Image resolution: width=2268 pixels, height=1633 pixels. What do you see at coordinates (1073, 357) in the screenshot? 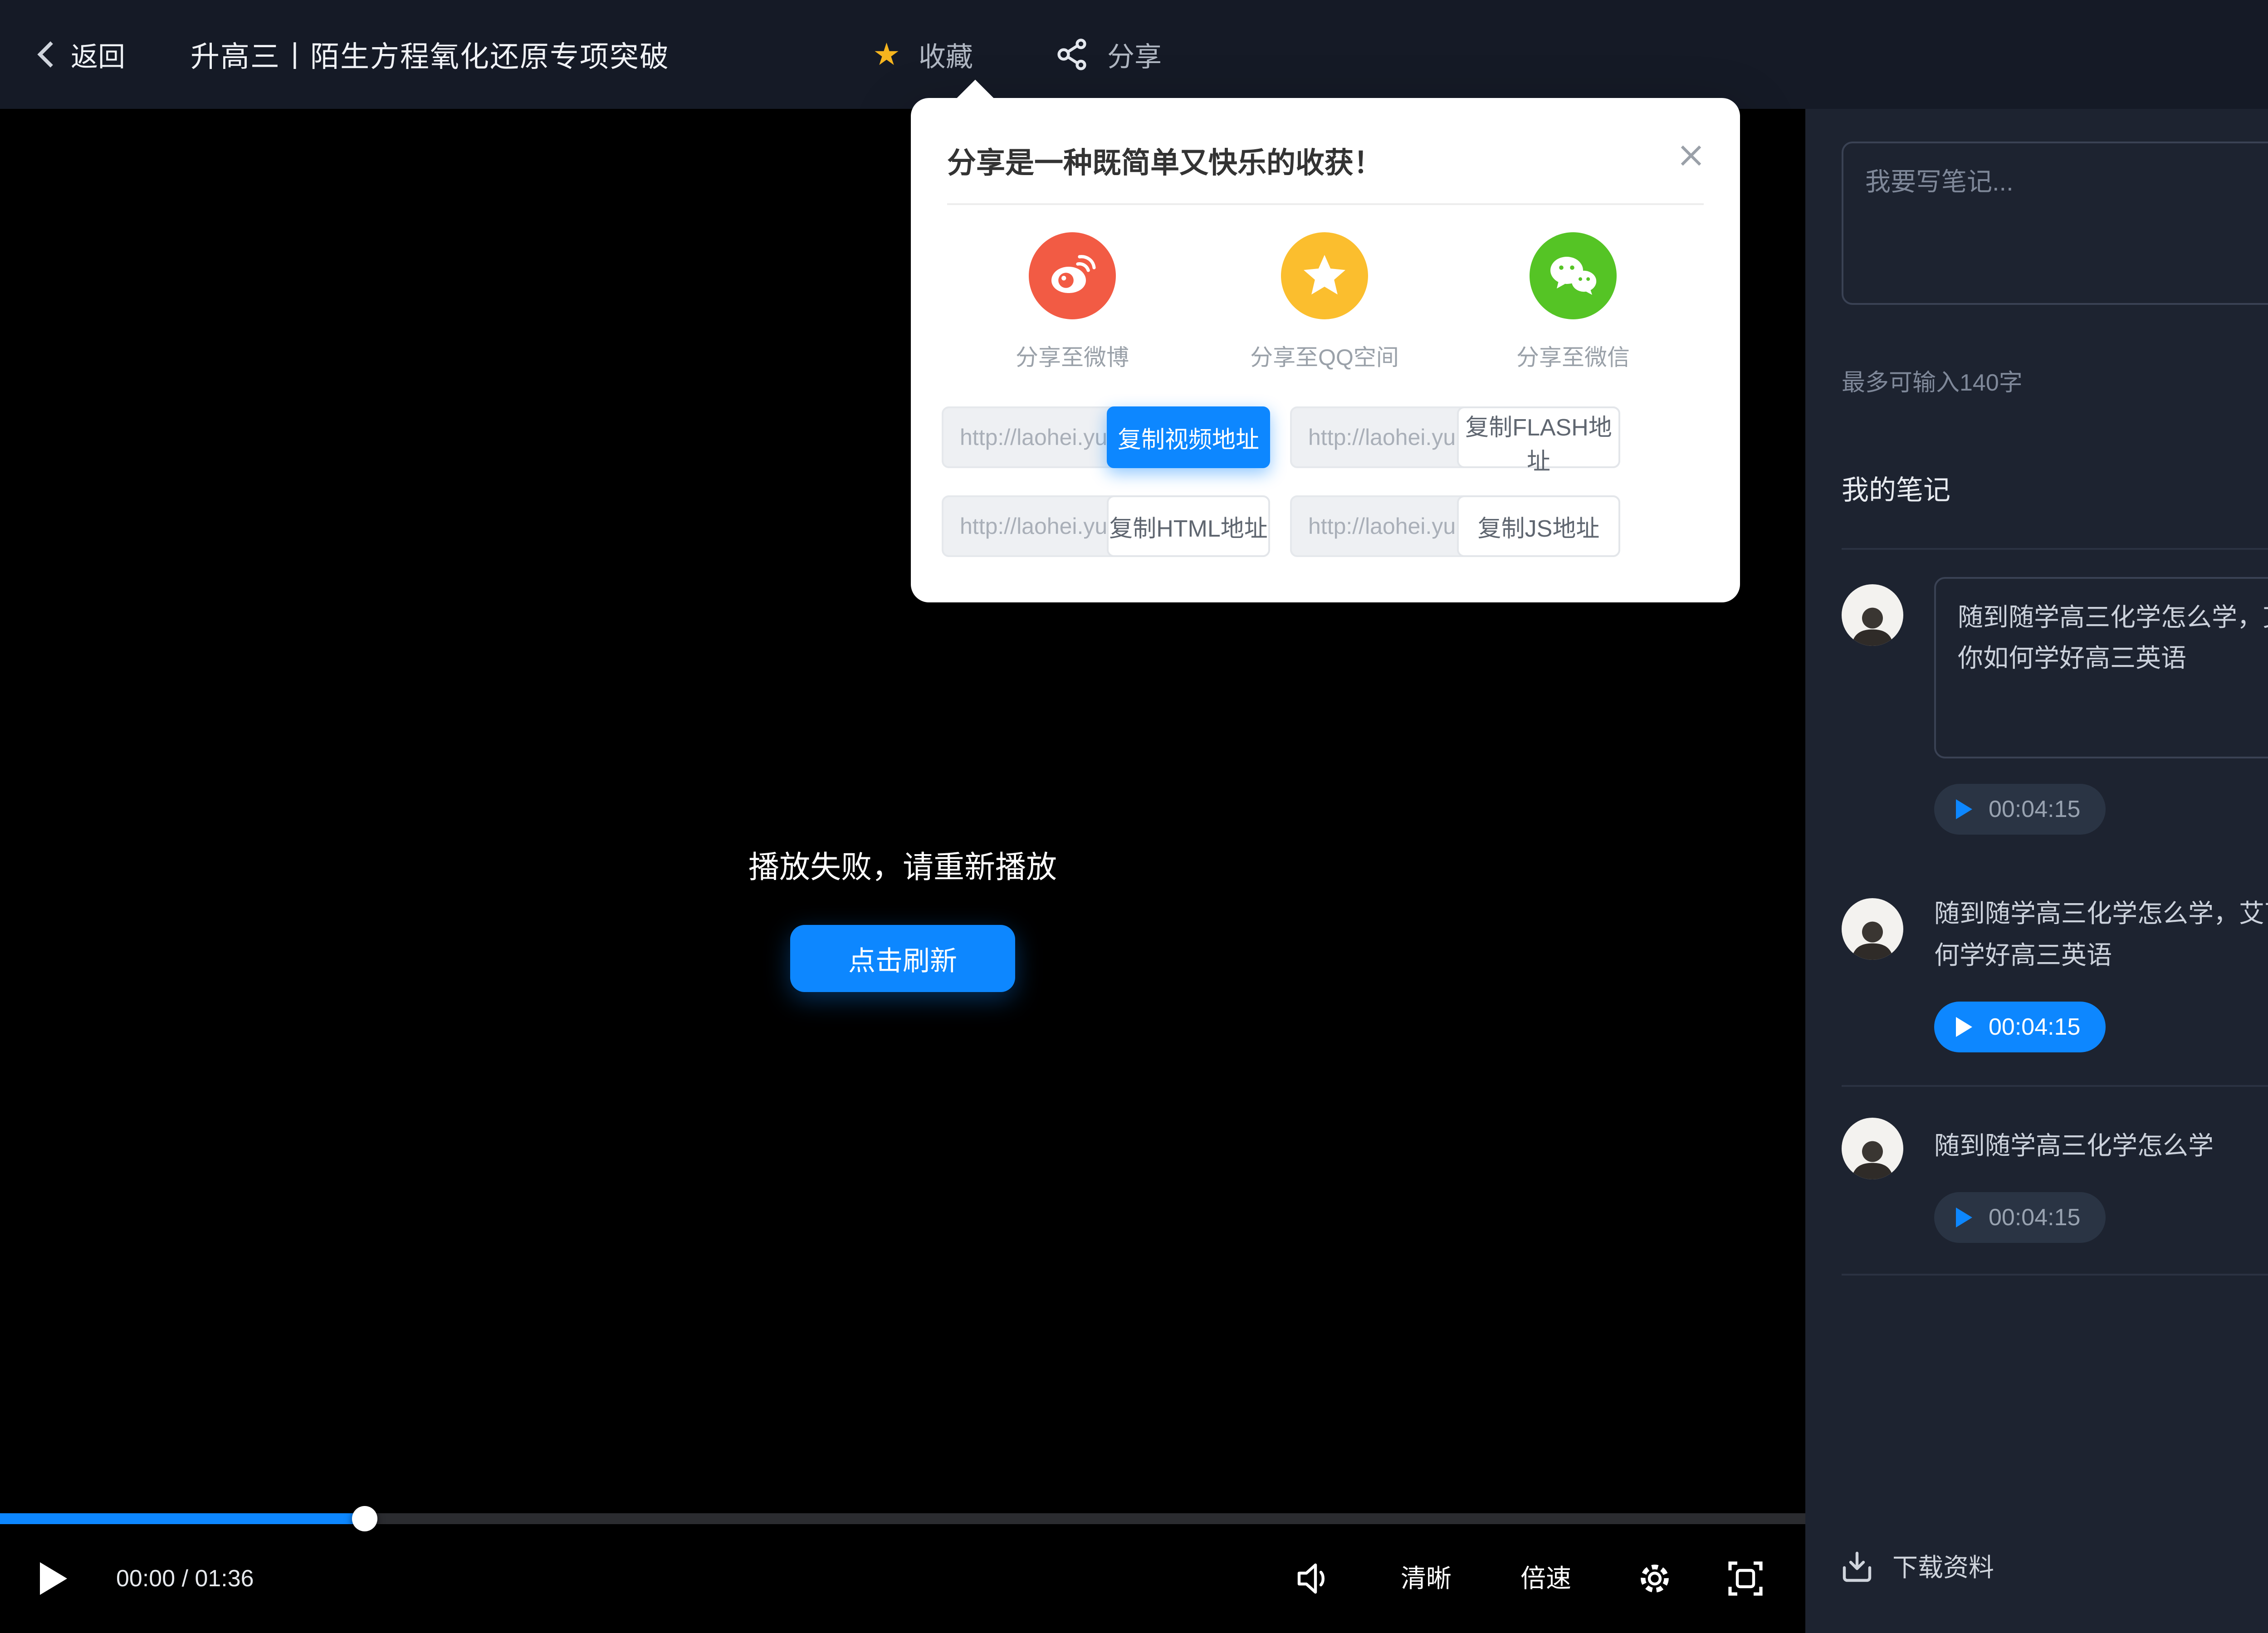
I see `share-target-label: 分享至微博` at bounding box center [1073, 357].